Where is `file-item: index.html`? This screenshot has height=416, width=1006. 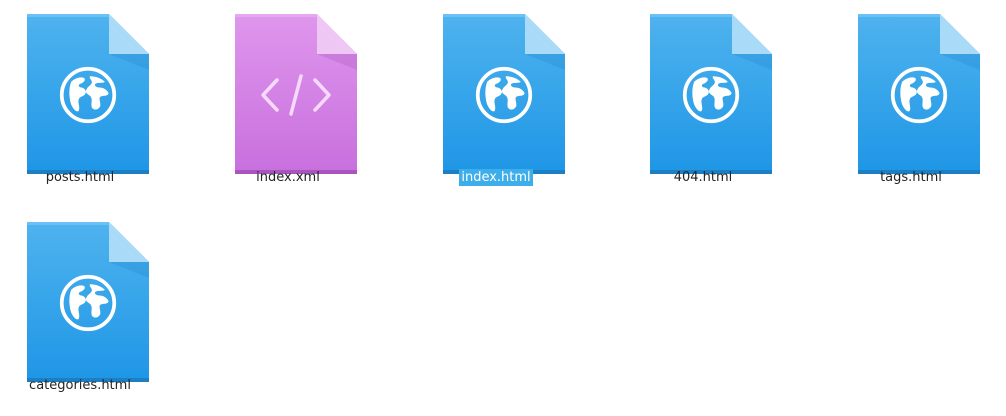 file-item: index.html is located at coordinates (496, 100).